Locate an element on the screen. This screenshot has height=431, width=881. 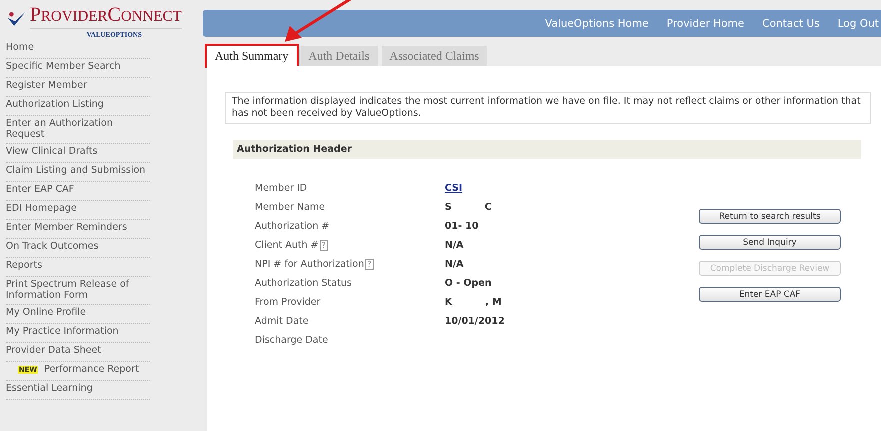
tab: Associated Claims is located at coordinates (435, 56).